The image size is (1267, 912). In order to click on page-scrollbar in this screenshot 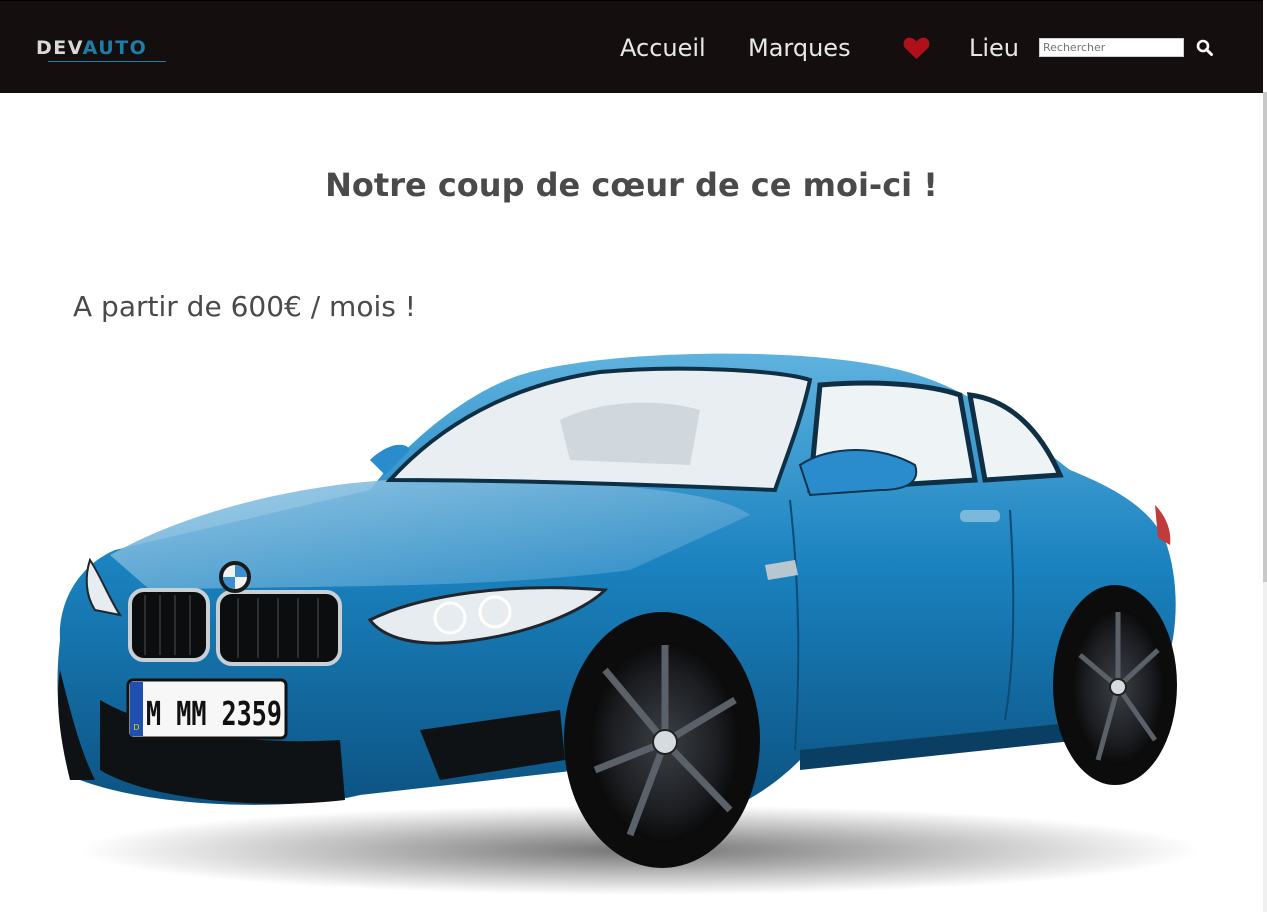, I will do `click(1265, 502)`.